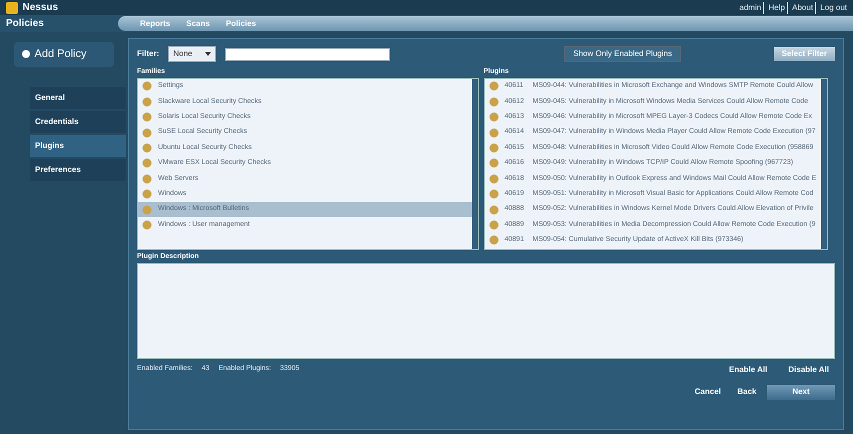 This screenshot has height=434, width=853. Describe the element at coordinates (831, 8) in the screenshot. I see `header-link: Log out` at that location.